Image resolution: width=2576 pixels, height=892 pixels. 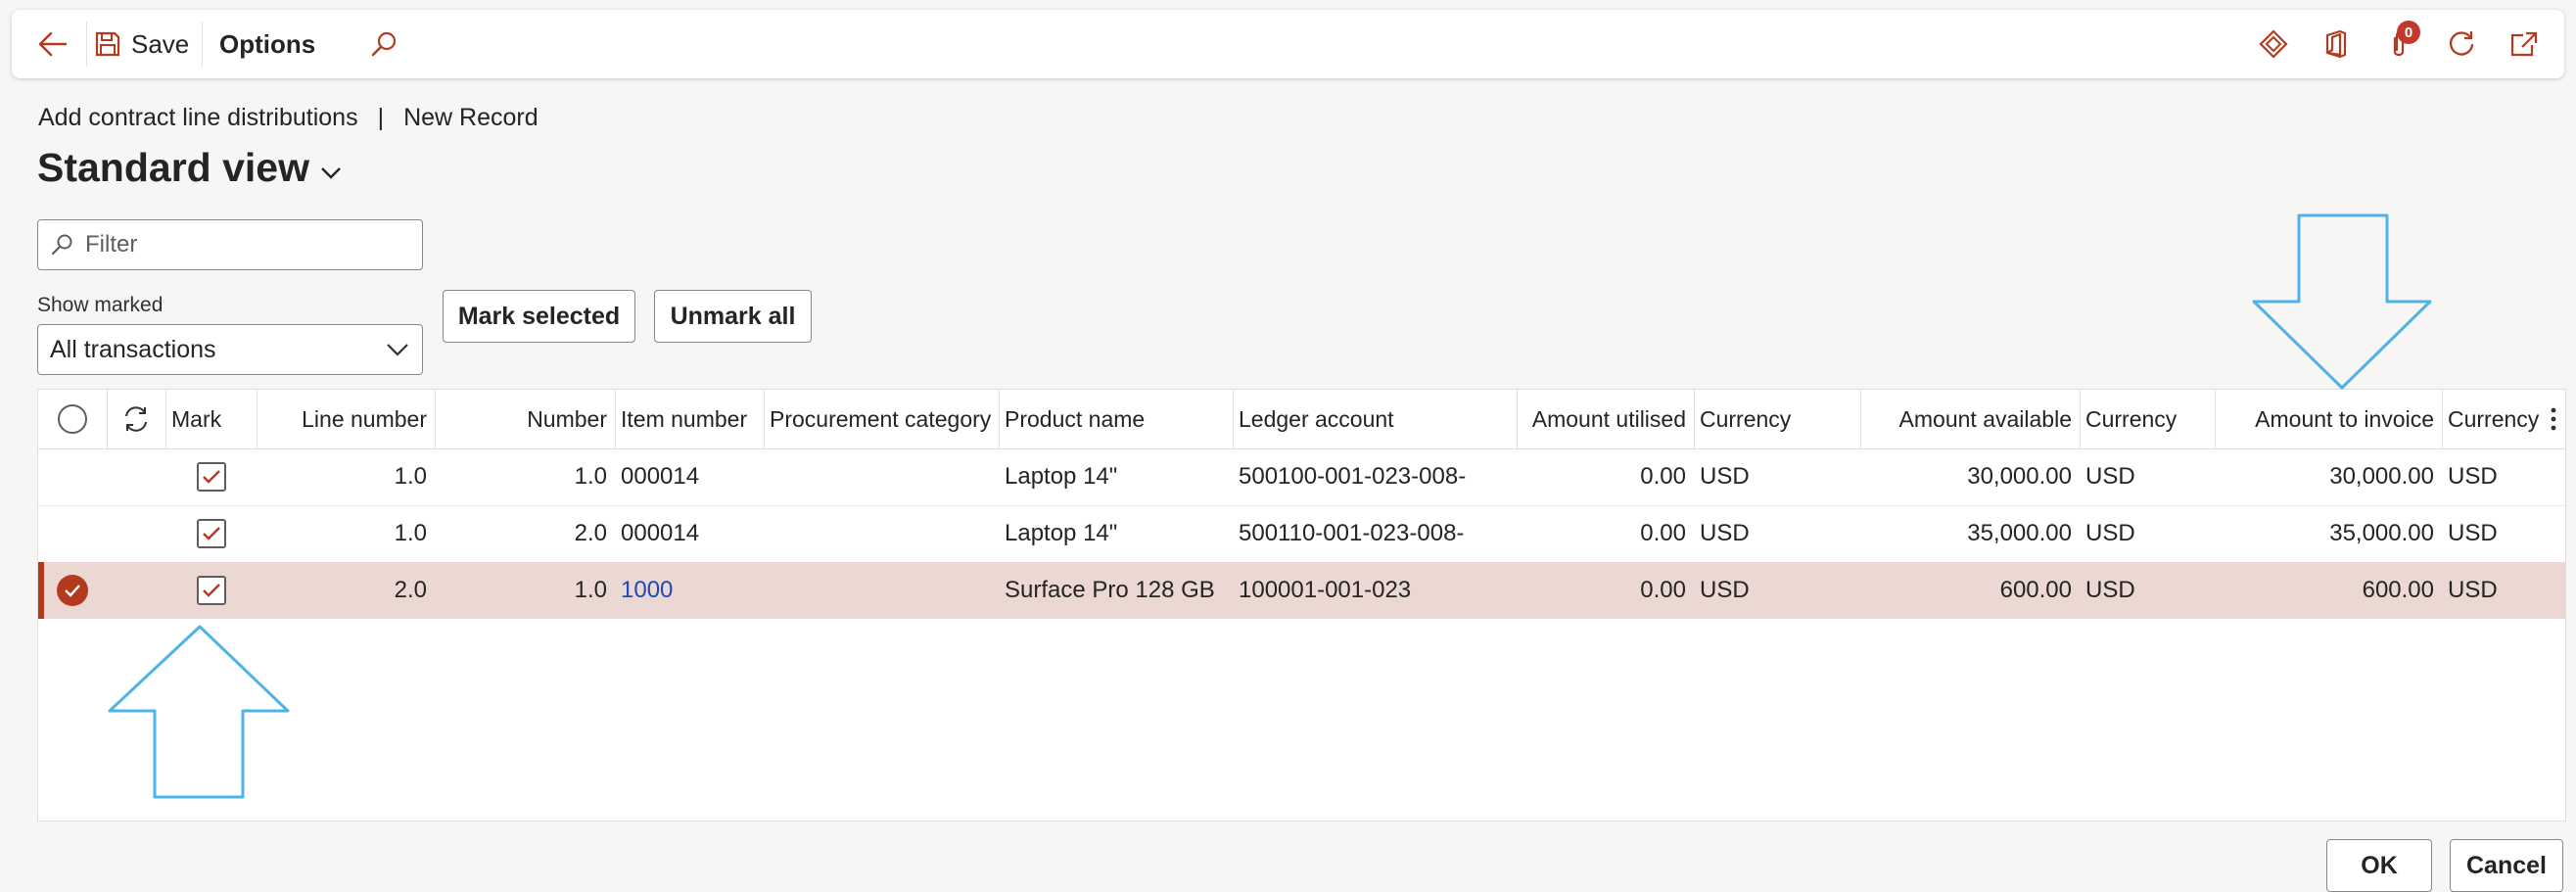 I want to click on back-button, so click(x=52, y=44).